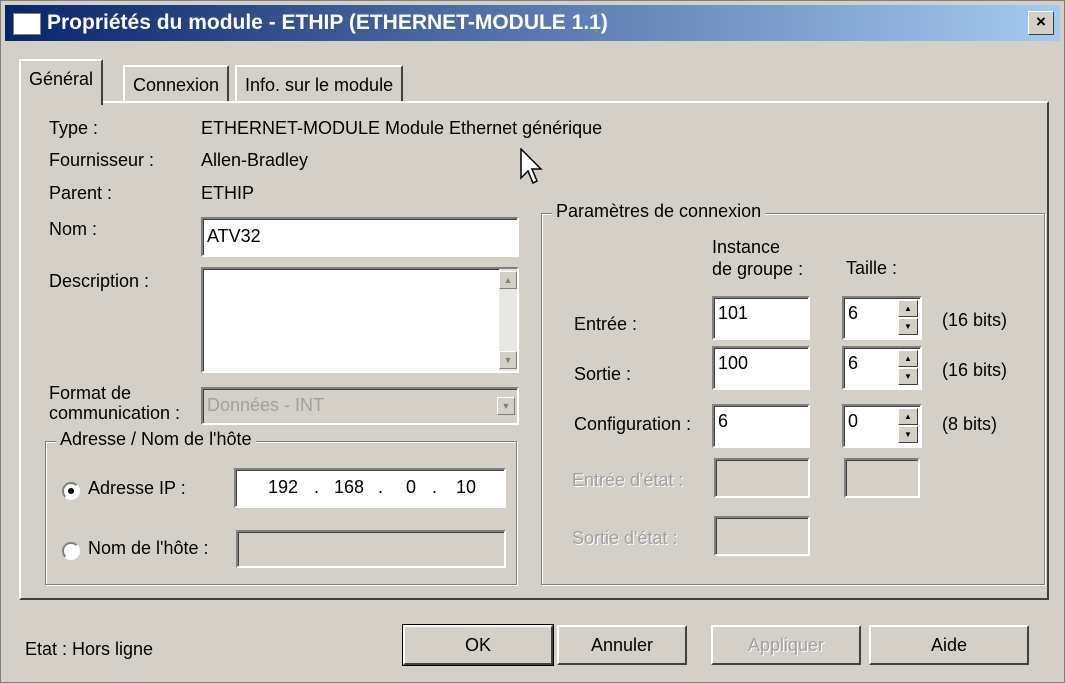 The height and width of the screenshot is (683, 1065). I want to click on window-icon, so click(27, 24).